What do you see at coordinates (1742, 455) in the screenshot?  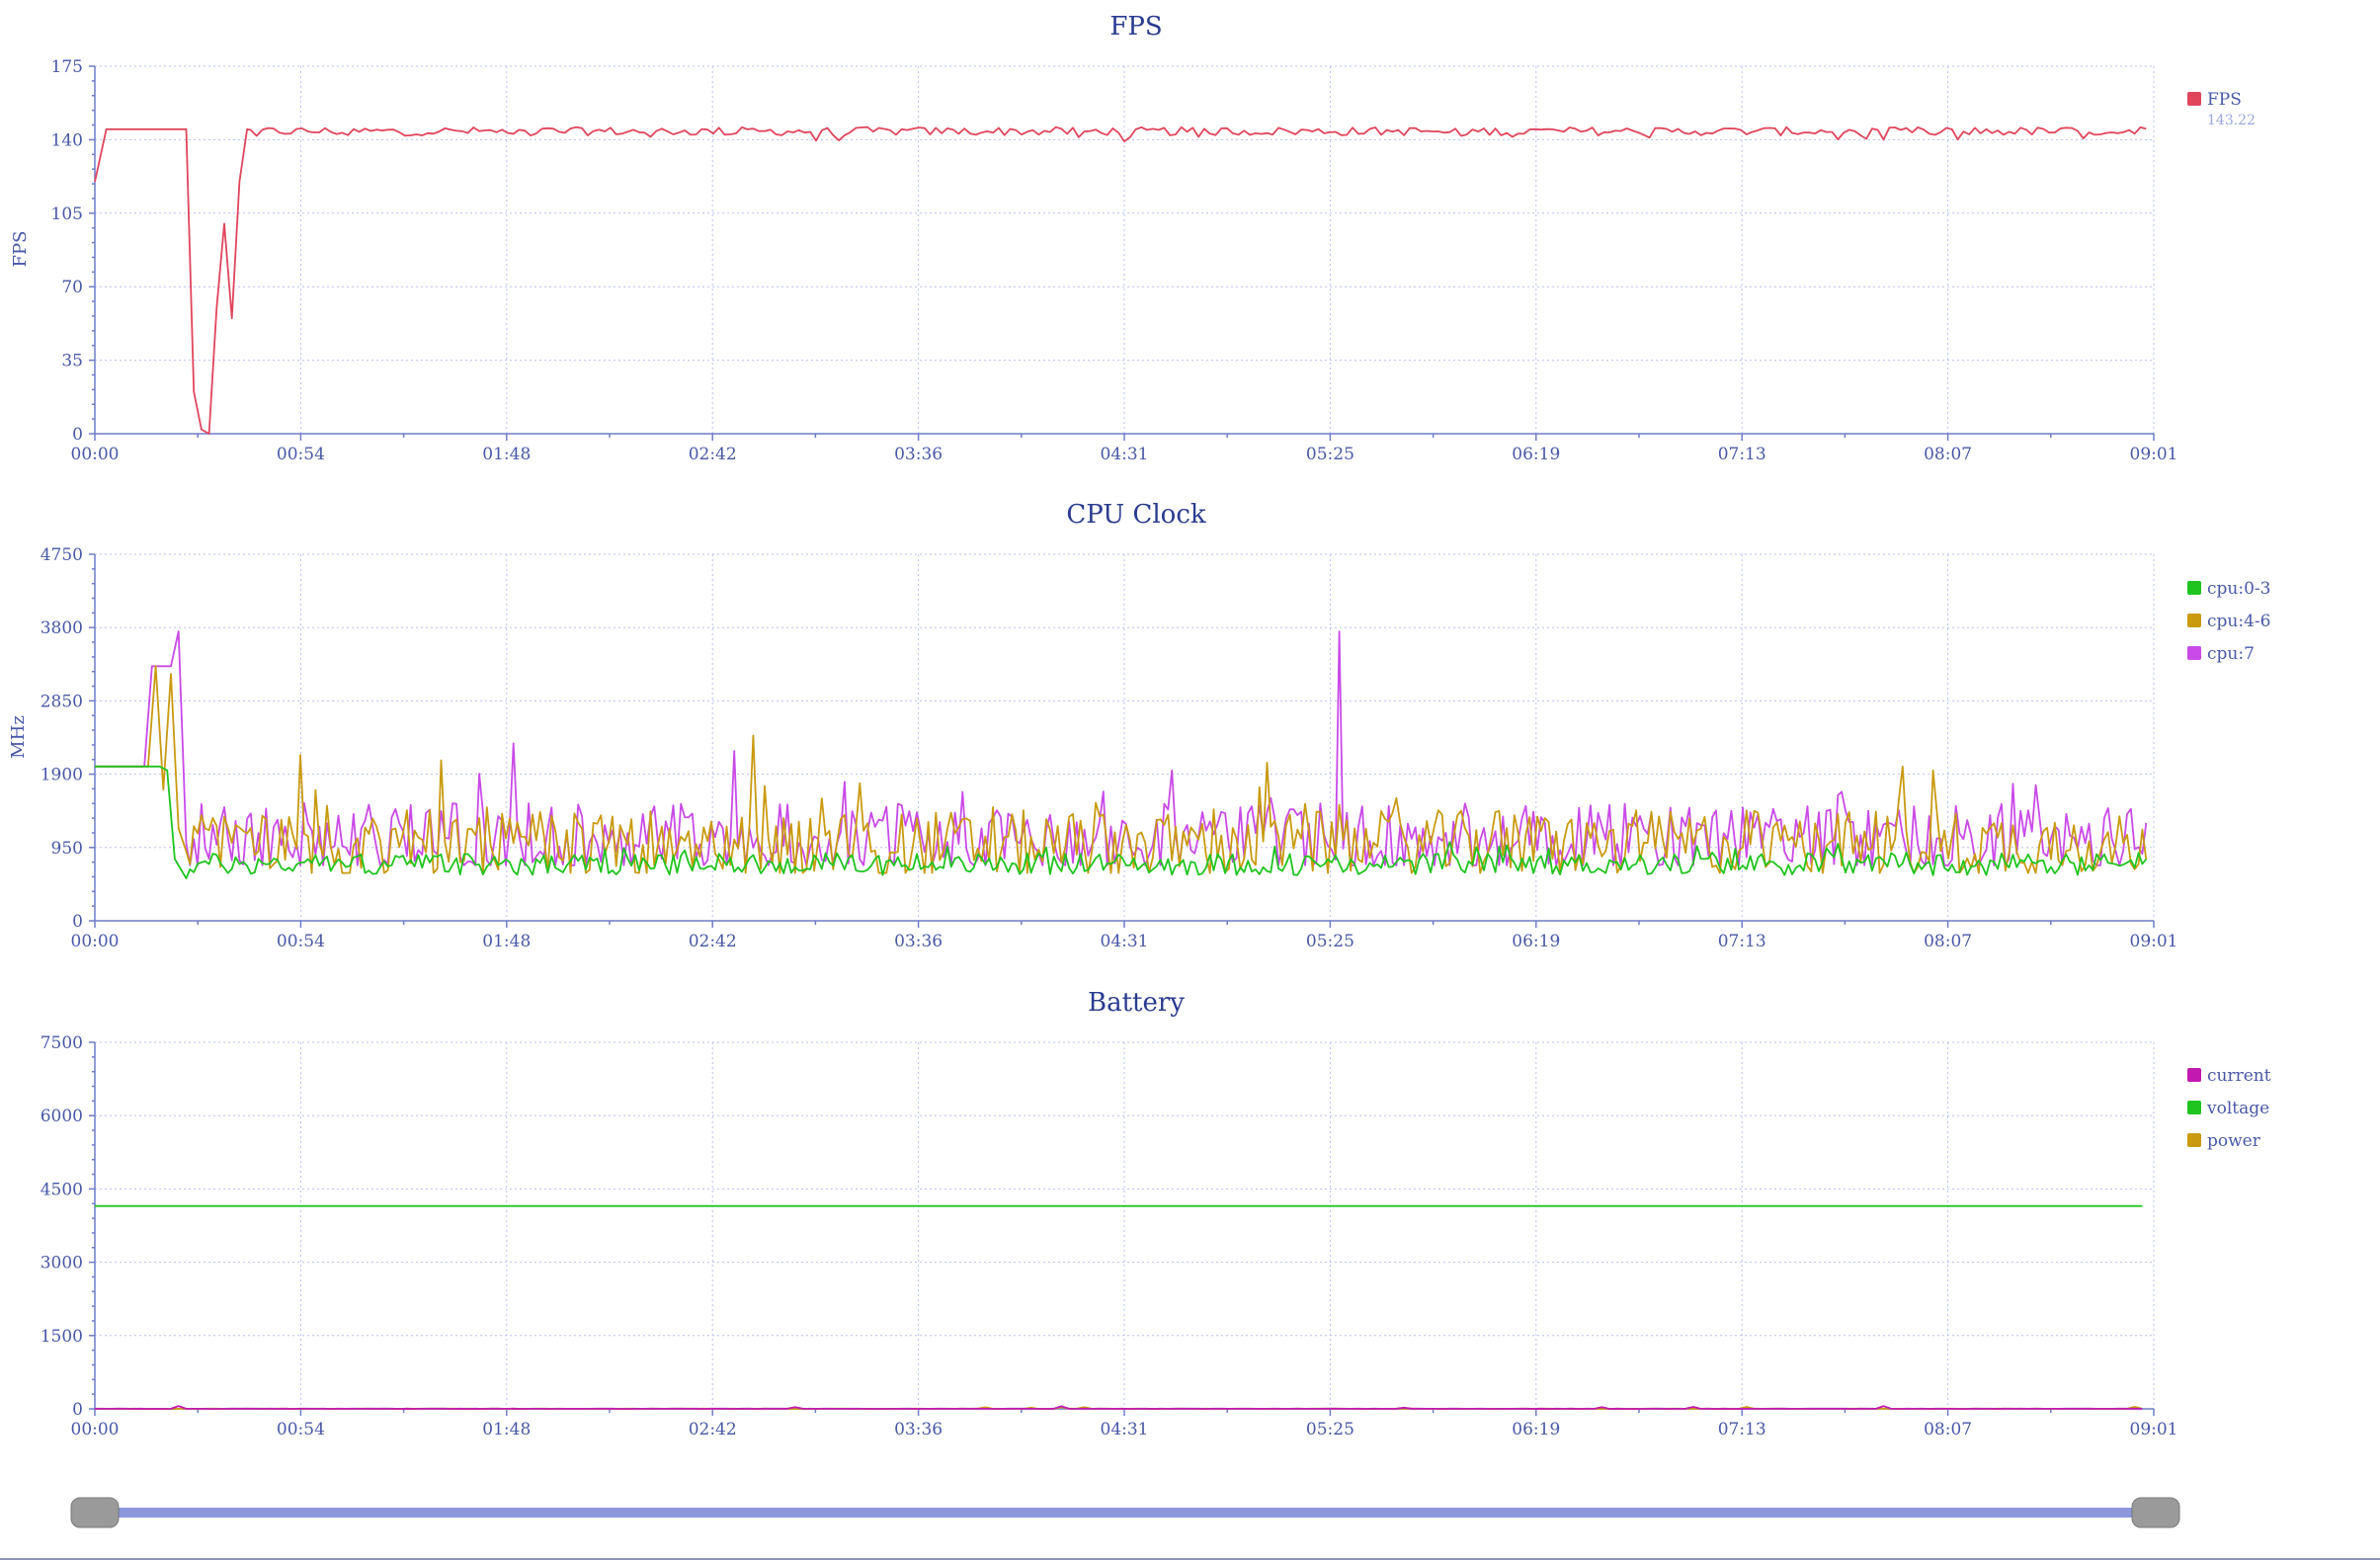 I see `fps-x-tick-label: 07:13` at bounding box center [1742, 455].